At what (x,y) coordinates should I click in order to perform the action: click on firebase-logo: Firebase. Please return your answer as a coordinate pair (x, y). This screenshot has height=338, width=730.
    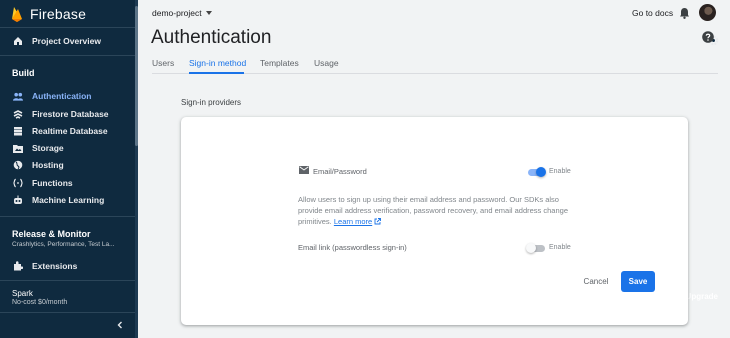
    Looking at the image, I should click on (48, 14).